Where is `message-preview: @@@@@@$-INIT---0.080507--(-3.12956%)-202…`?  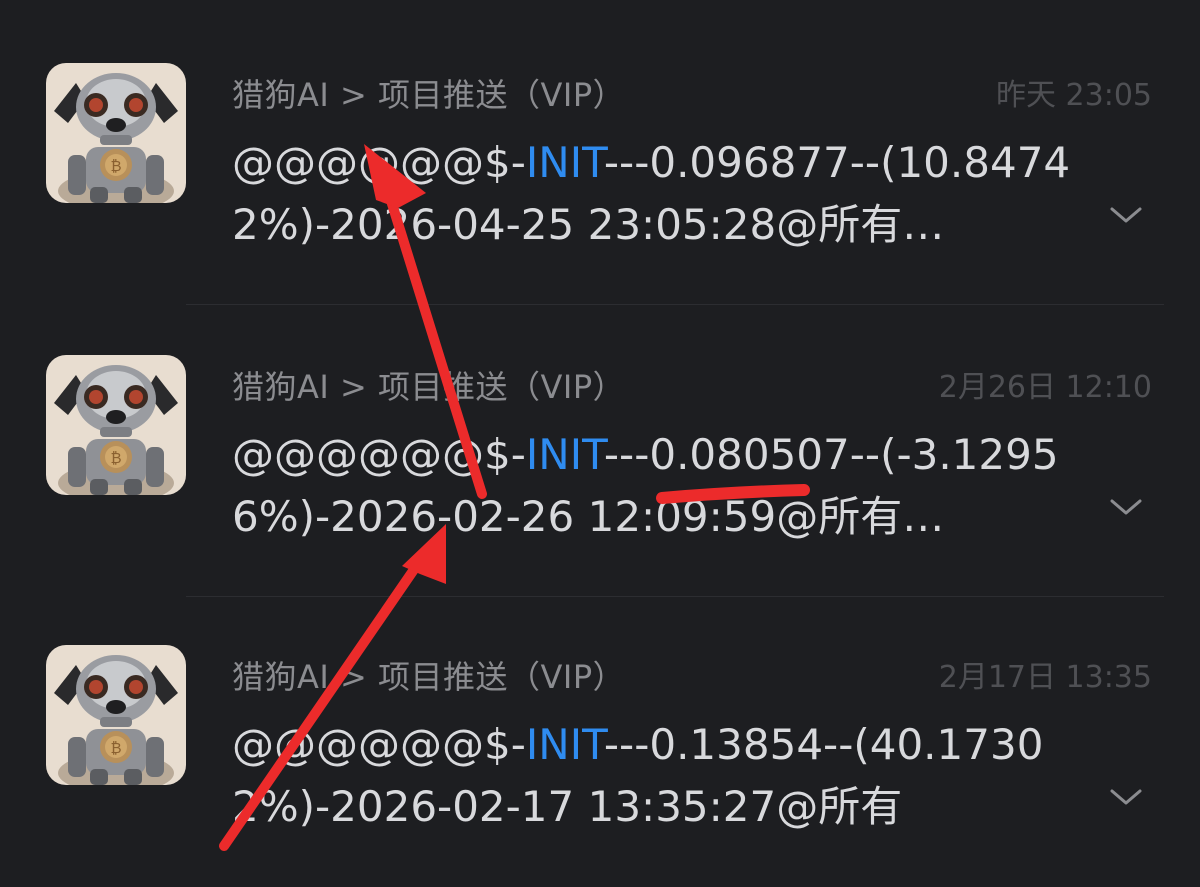 message-preview: @@@@@@$-INIT---0.080507--(-3.12956%)-202… is located at coordinates (662, 486).